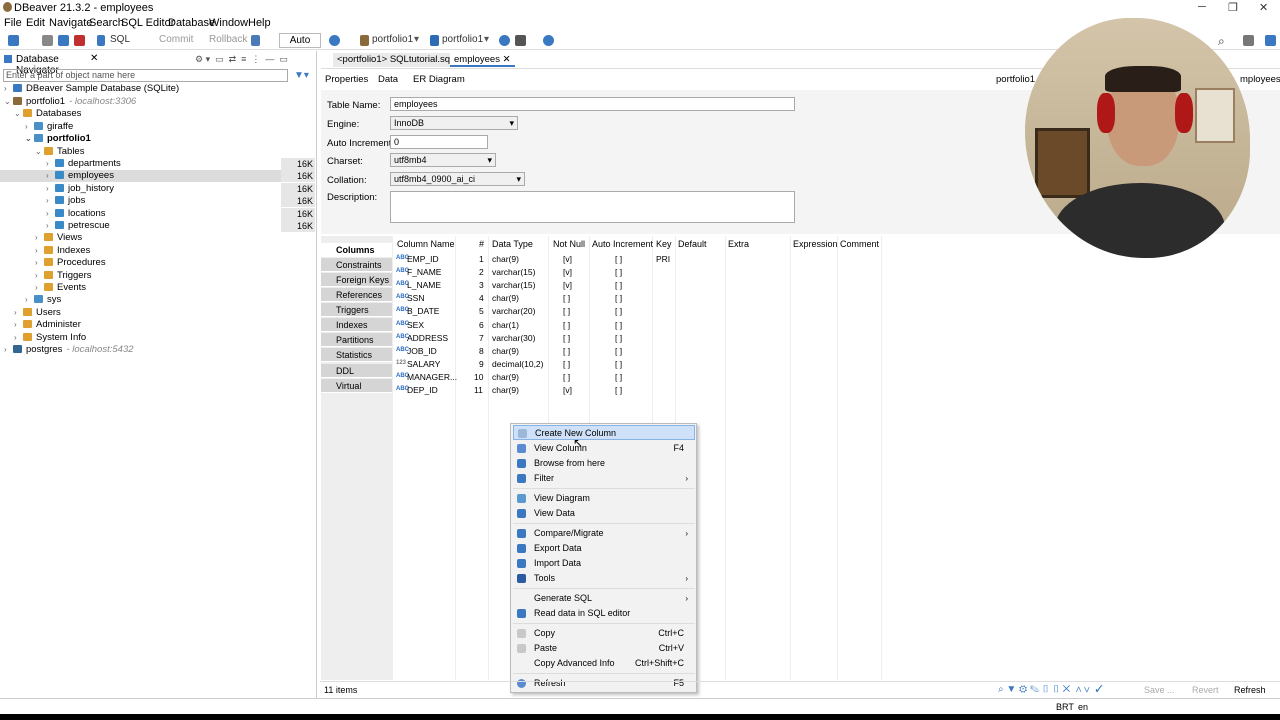  What do you see at coordinates (60, 288) in the screenshot?
I see `tree-item-events: › Events` at bounding box center [60, 288].